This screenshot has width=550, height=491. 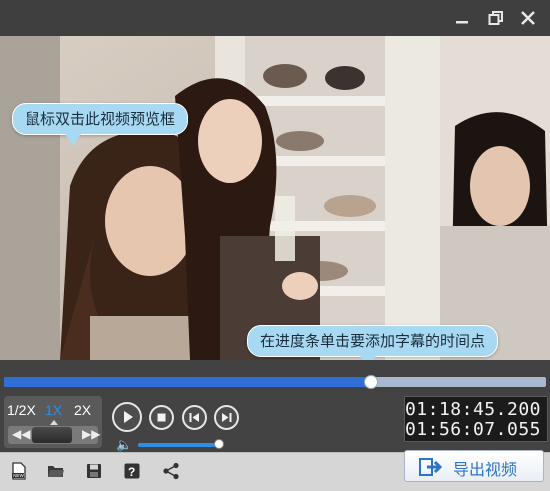 What do you see at coordinates (431, 467) in the screenshot?
I see `export-icon` at bounding box center [431, 467].